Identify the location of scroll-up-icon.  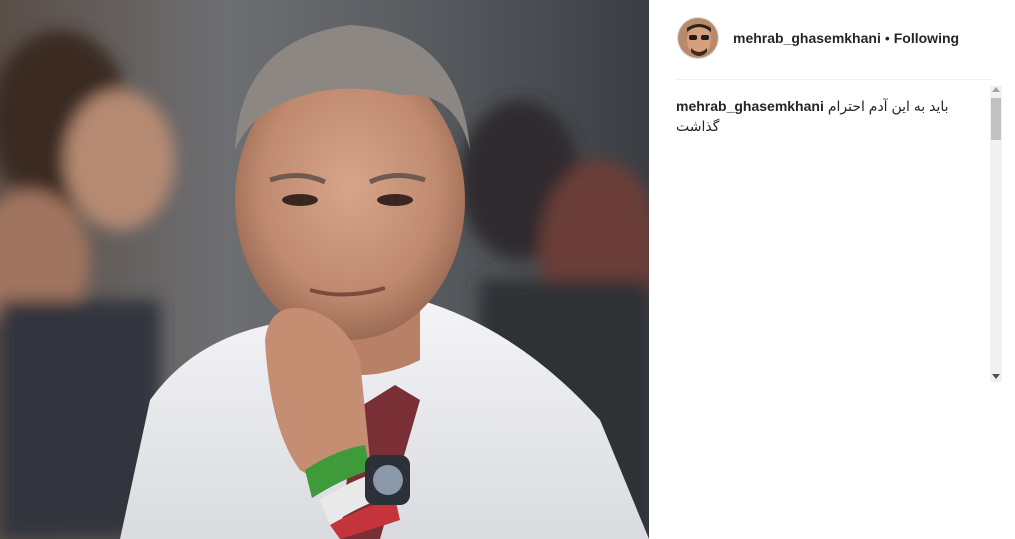
(996, 89).